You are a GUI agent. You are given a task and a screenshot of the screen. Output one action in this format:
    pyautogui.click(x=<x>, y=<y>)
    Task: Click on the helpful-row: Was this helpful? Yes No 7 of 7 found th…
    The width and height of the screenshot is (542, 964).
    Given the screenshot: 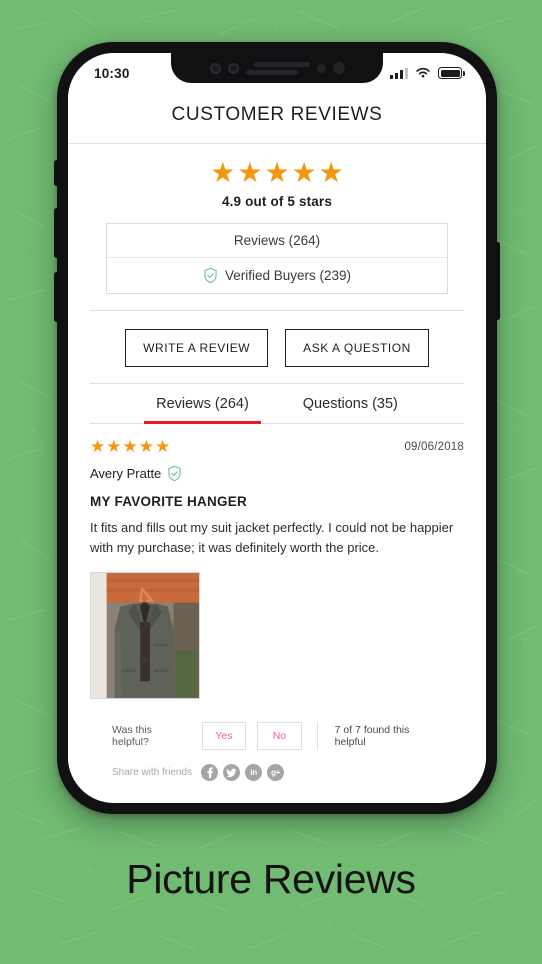 What is the action you would take?
    pyautogui.click(x=277, y=734)
    